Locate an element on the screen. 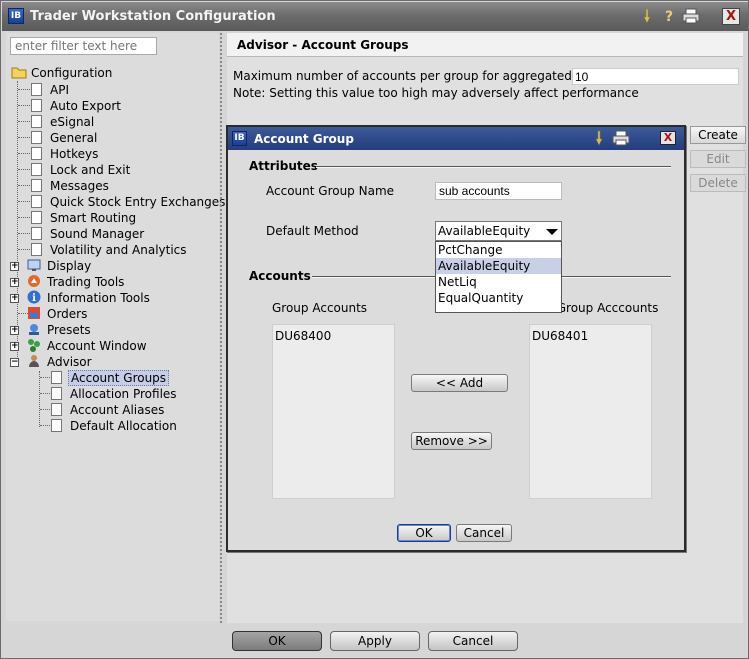  collapse-icon: − is located at coordinates (14, 362).